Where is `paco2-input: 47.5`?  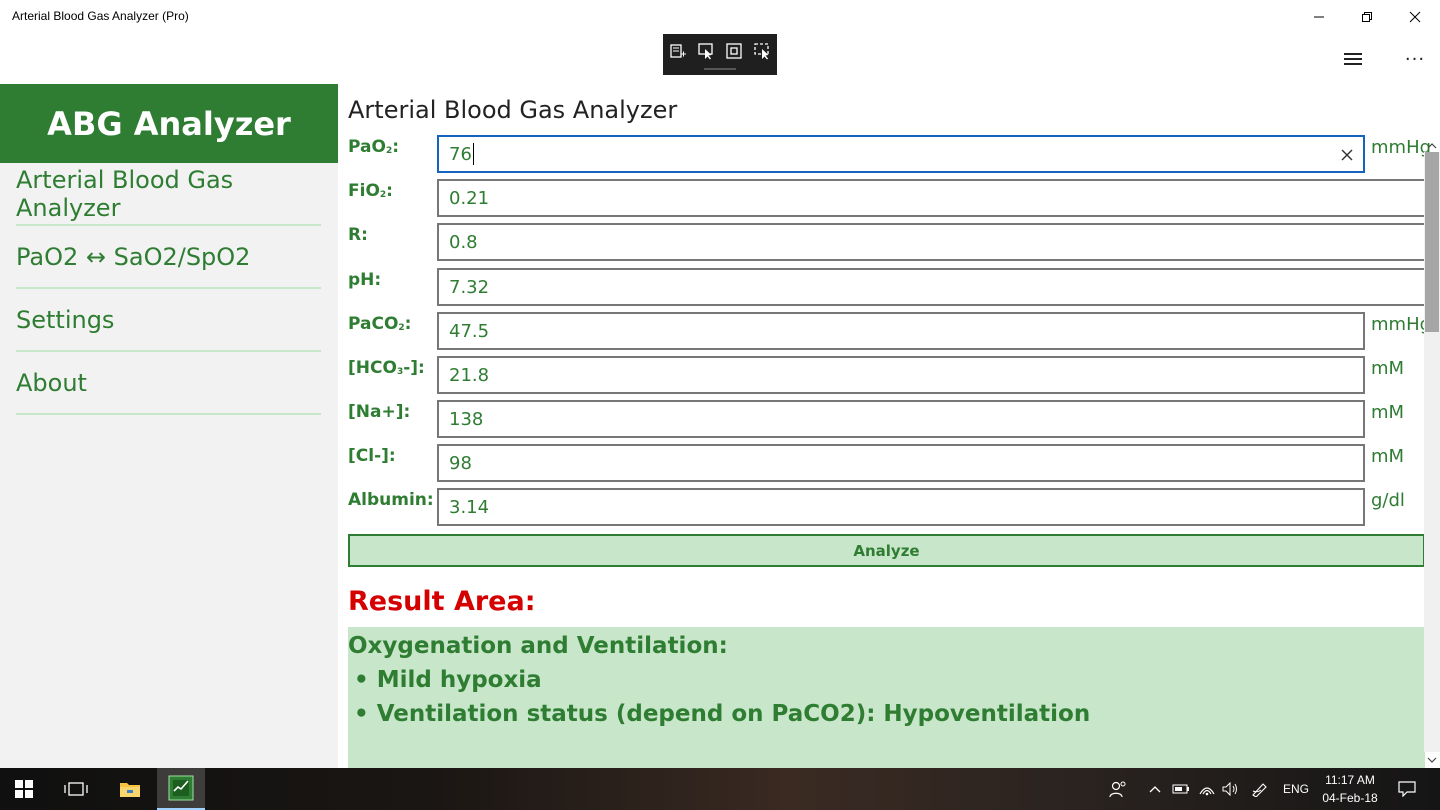 paco2-input: 47.5 is located at coordinates (901, 331).